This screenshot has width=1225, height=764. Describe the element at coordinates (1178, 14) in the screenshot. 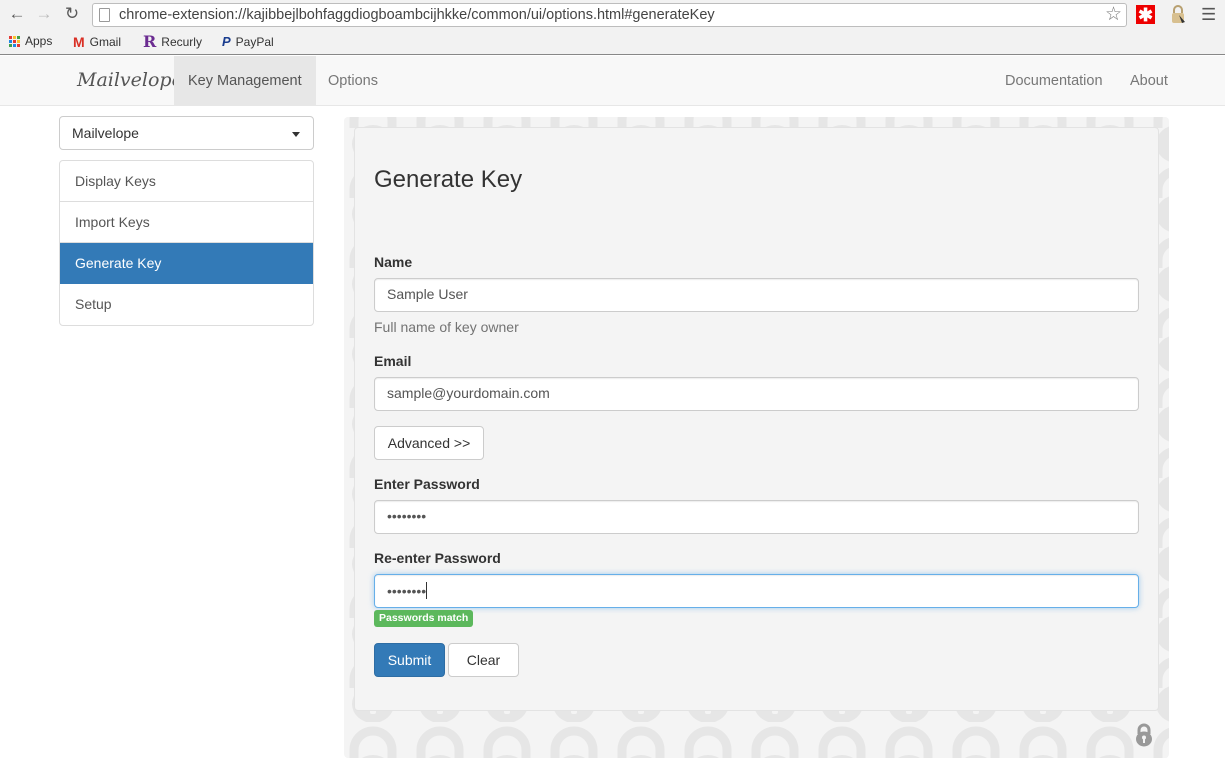

I see `mailvelope-lock-icon` at that location.